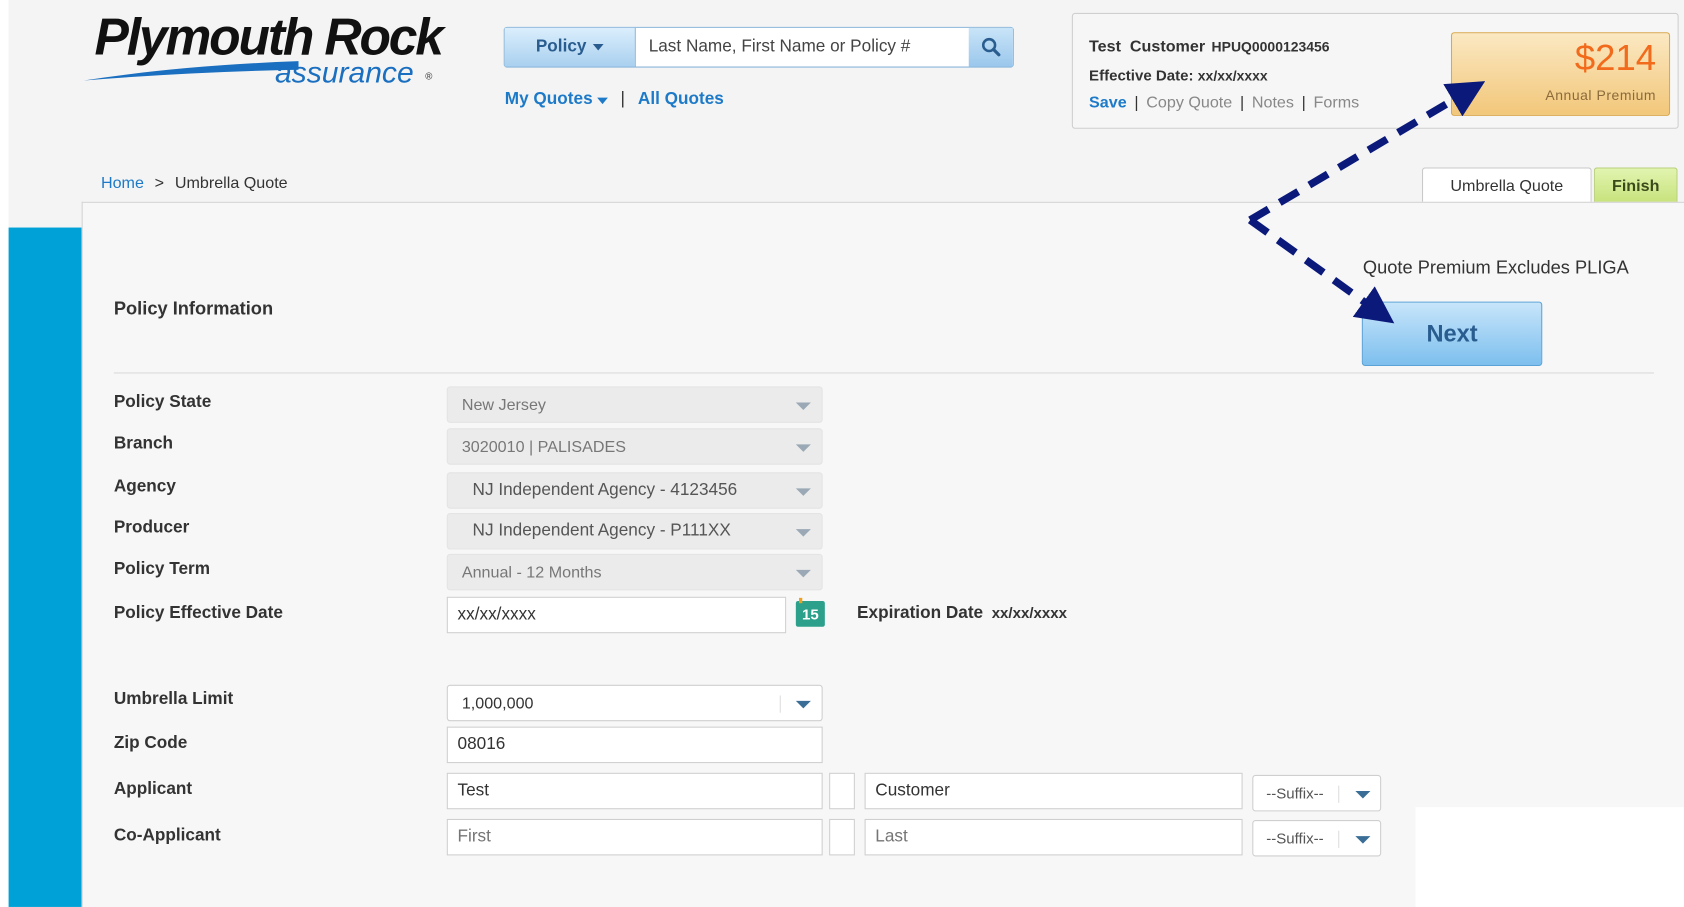 This screenshot has height=907, width=1684. I want to click on umbrella-limit-select: 1,000,000, so click(634, 703).